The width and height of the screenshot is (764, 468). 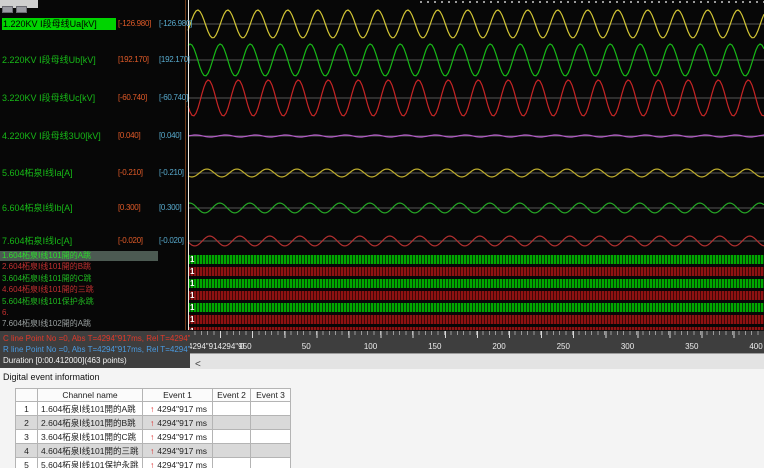 I want to click on row-number-cell: 3, so click(x=26, y=436).